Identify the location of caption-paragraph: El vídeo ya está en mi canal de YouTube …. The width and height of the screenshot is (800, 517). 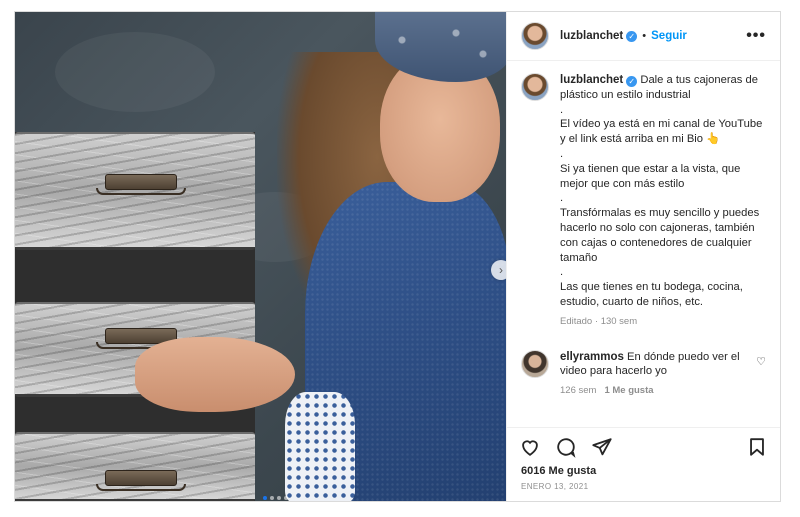
(661, 132).